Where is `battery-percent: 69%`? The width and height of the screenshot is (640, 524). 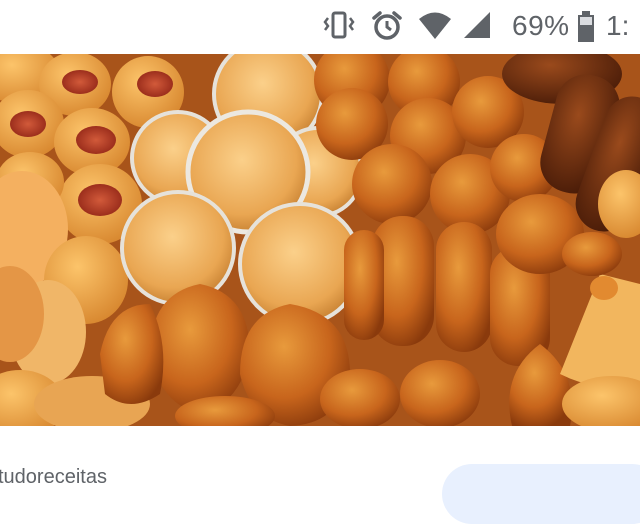 battery-percent: 69% is located at coordinates (541, 25).